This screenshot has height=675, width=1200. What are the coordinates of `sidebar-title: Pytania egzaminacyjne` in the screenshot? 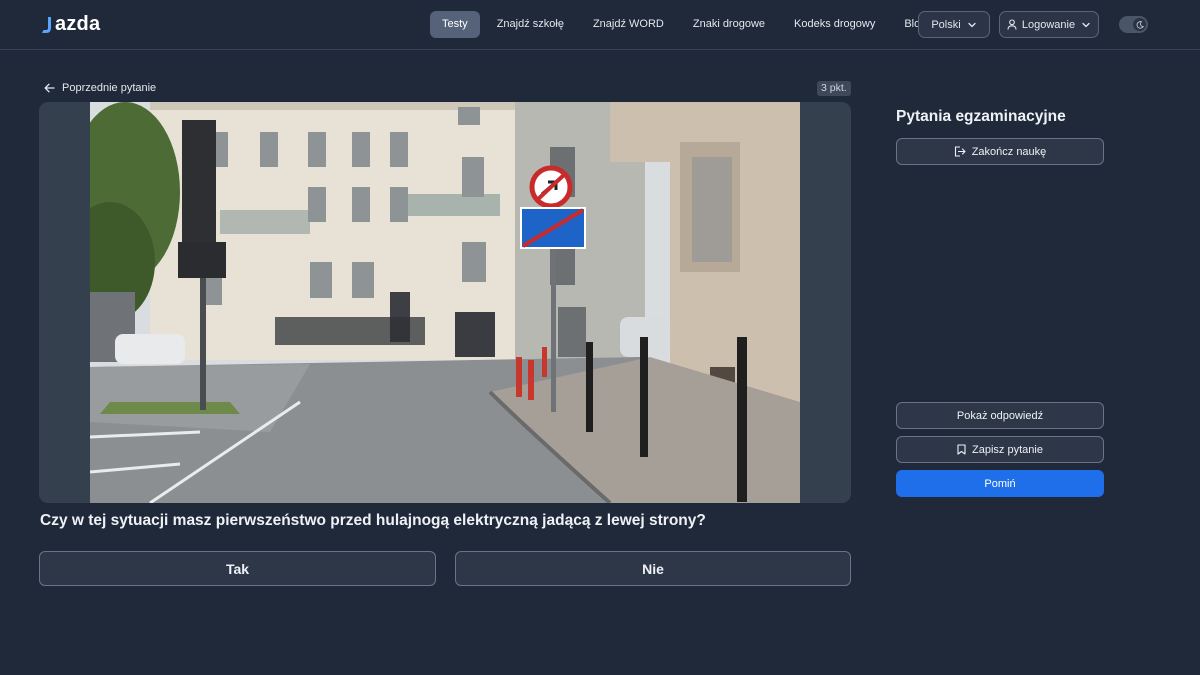 It's located at (981, 116).